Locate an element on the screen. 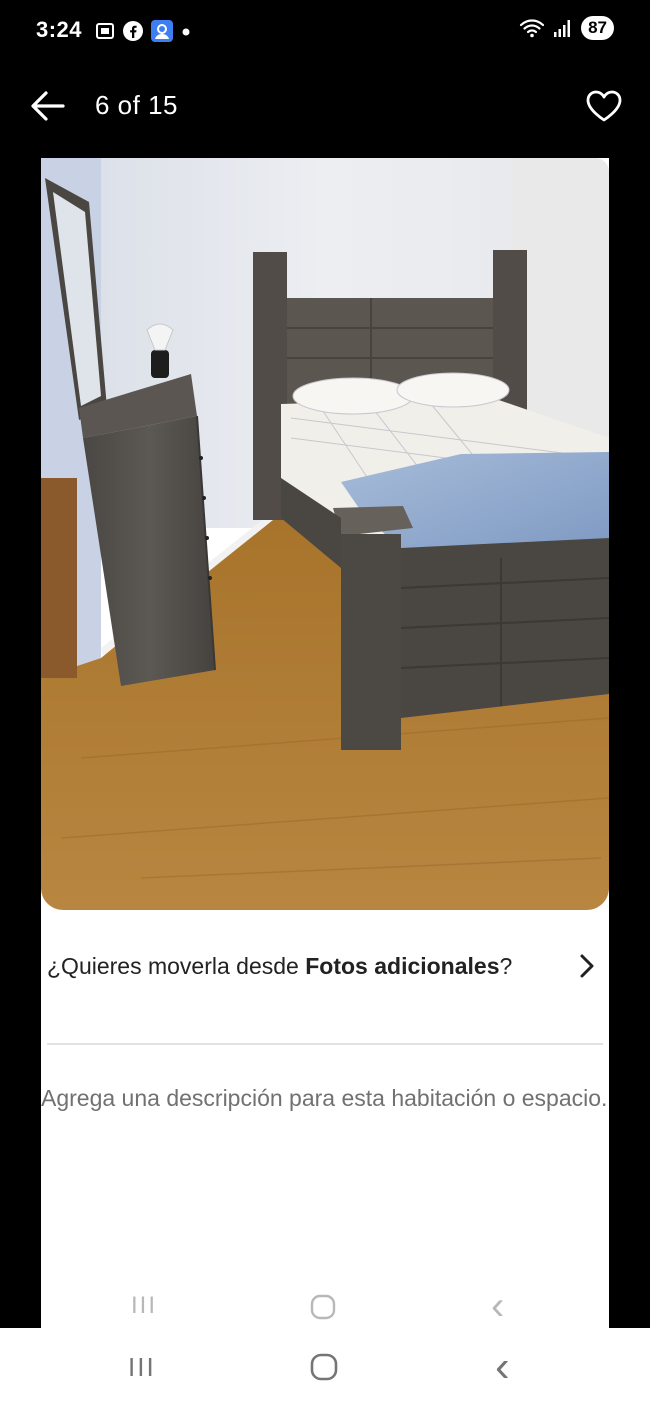  chevron-right-icon is located at coordinates (587, 966).